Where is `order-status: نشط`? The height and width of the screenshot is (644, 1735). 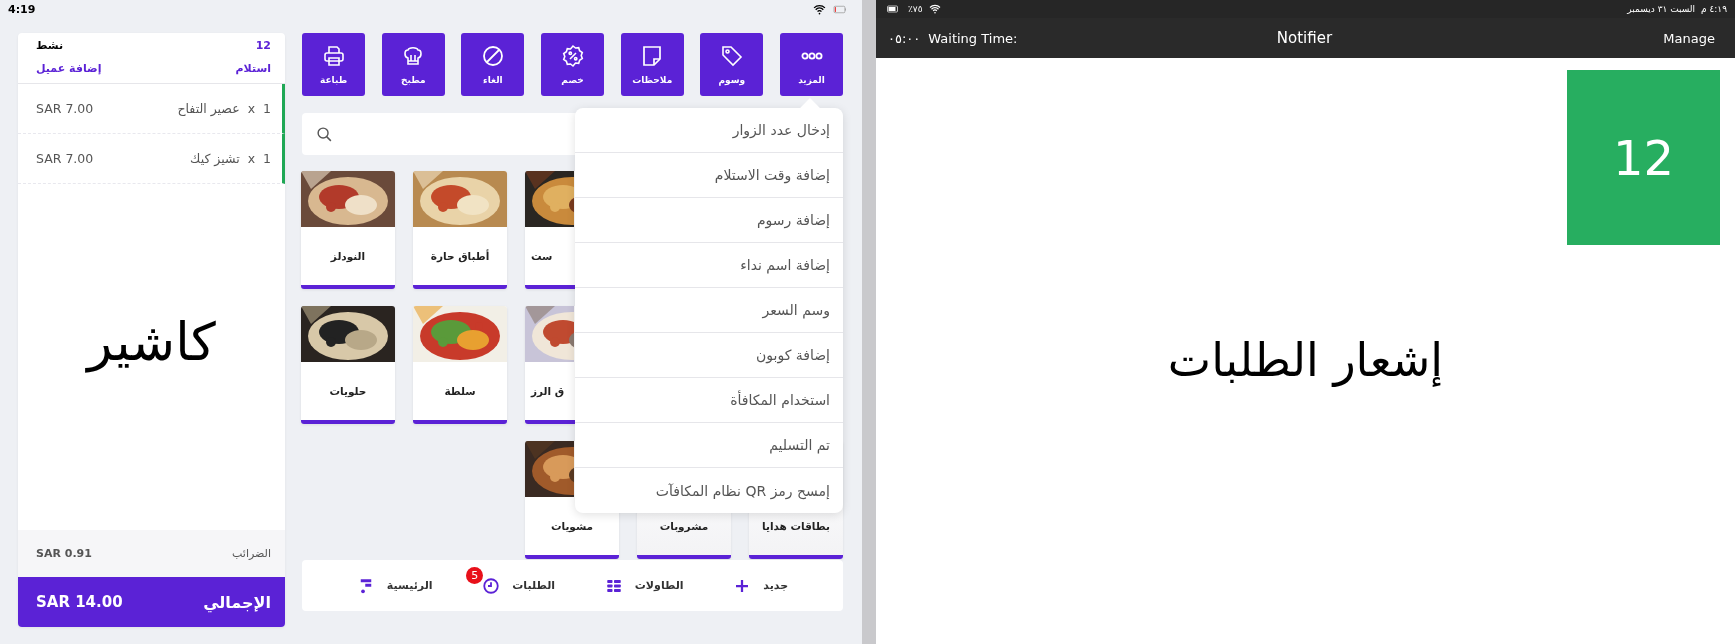
order-status: نشط is located at coordinates (50, 45).